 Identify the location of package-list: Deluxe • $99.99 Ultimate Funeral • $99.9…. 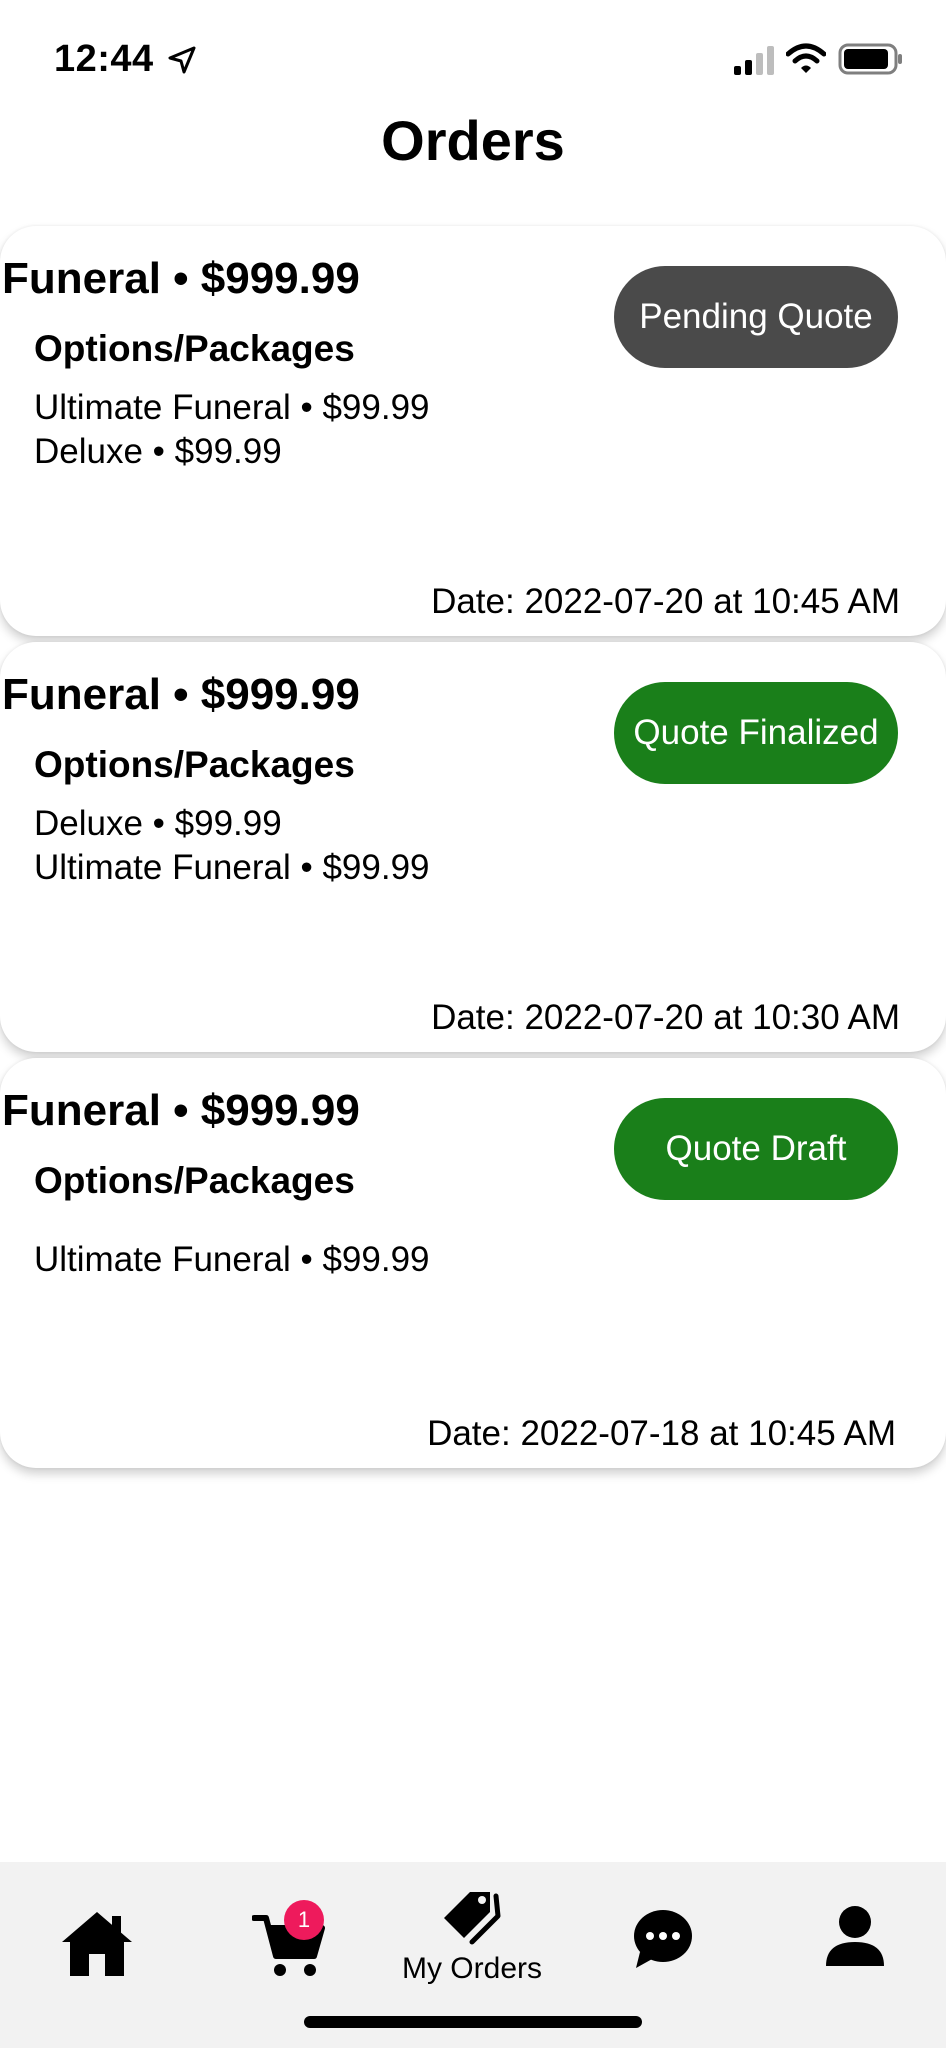
(232, 846).